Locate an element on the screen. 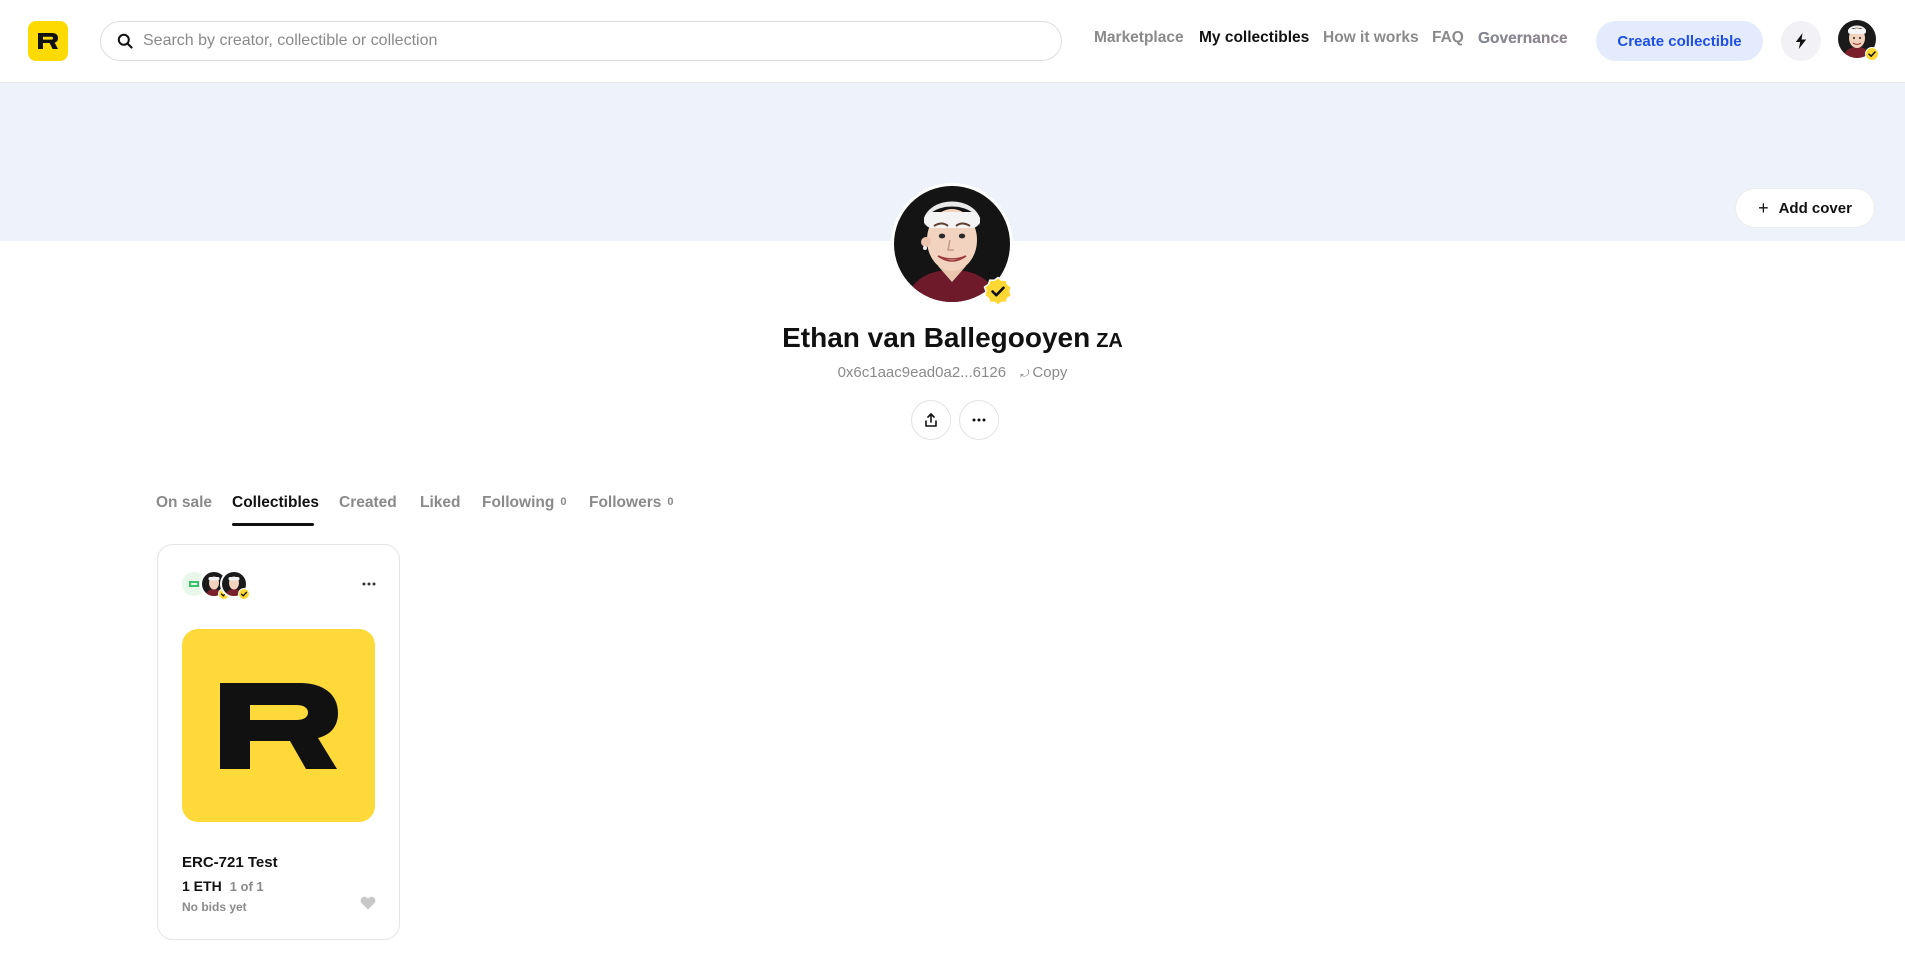 This screenshot has height=966, width=1905. tab-created: Created is located at coordinates (368, 503).